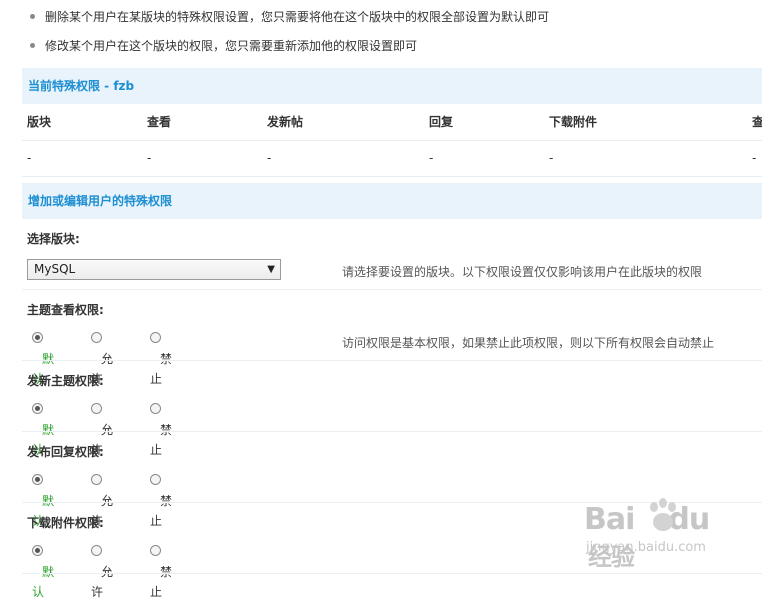 The width and height of the screenshot is (762, 602). I want to click on watermark-url: jingyan.baidu.com, so click(646, 547).